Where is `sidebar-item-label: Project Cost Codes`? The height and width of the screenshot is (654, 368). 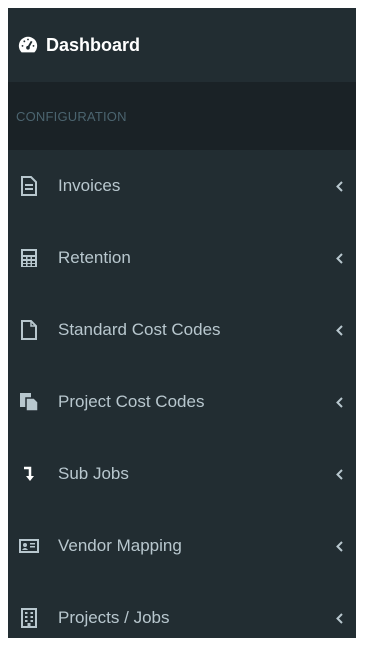
sidebar-item-label: Project Cost Codes is located at coordinates (131, 401).